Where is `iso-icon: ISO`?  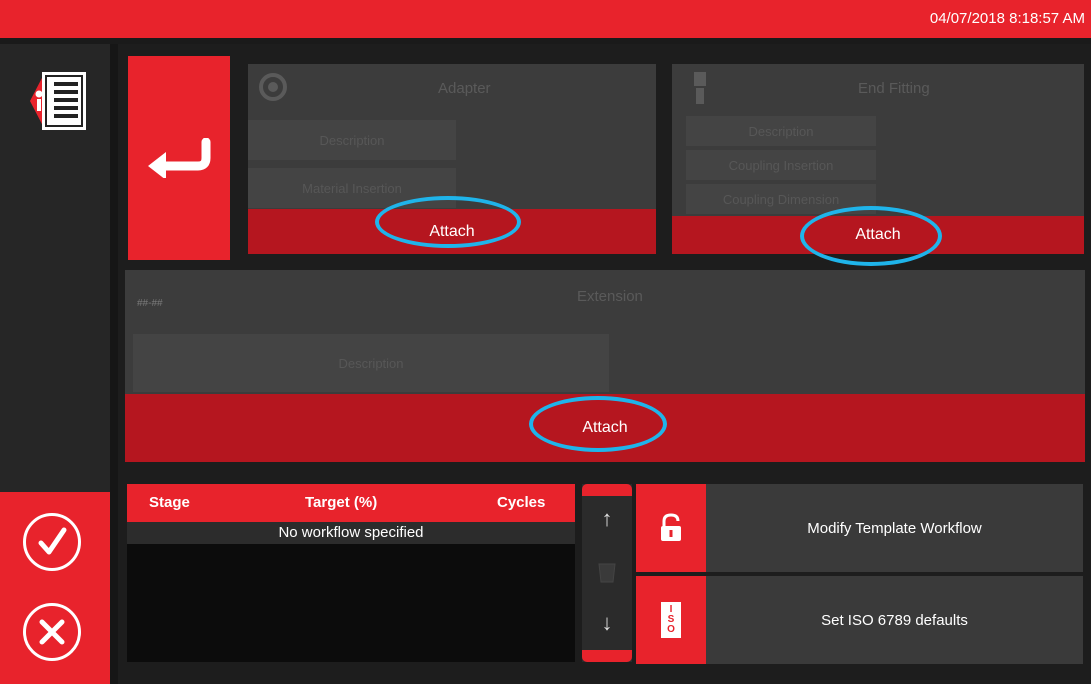
iso-icon: ISO is located at coordinates (671, 620).